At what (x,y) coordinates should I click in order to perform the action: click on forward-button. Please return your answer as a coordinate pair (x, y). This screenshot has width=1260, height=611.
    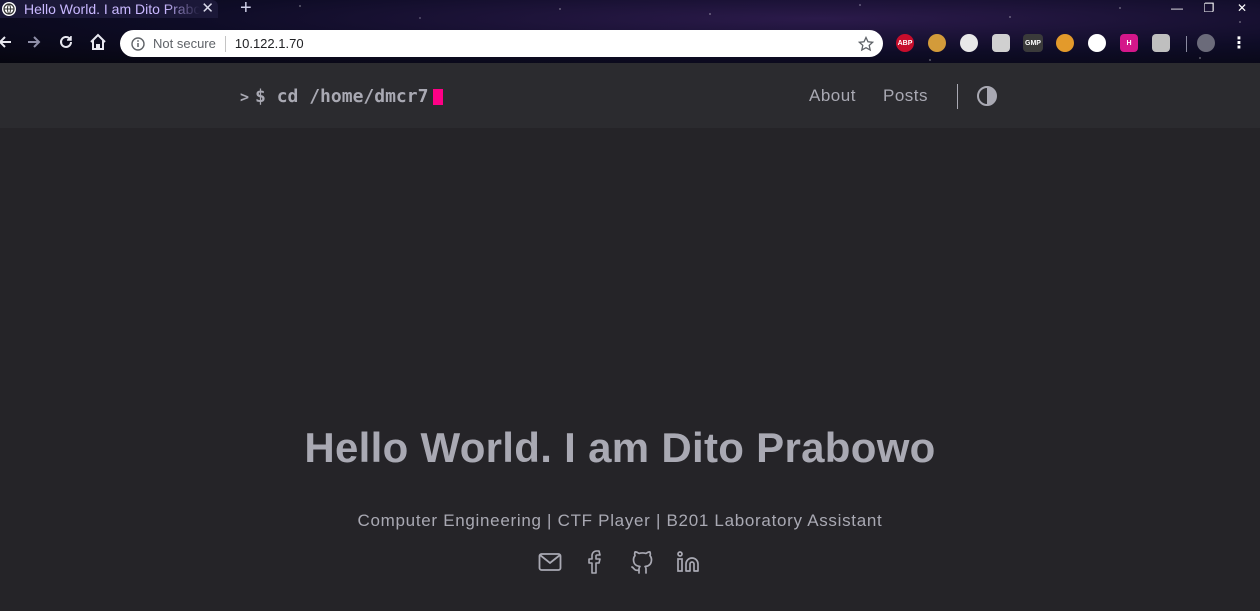
    Looking at the image, I should click on (34, 42).